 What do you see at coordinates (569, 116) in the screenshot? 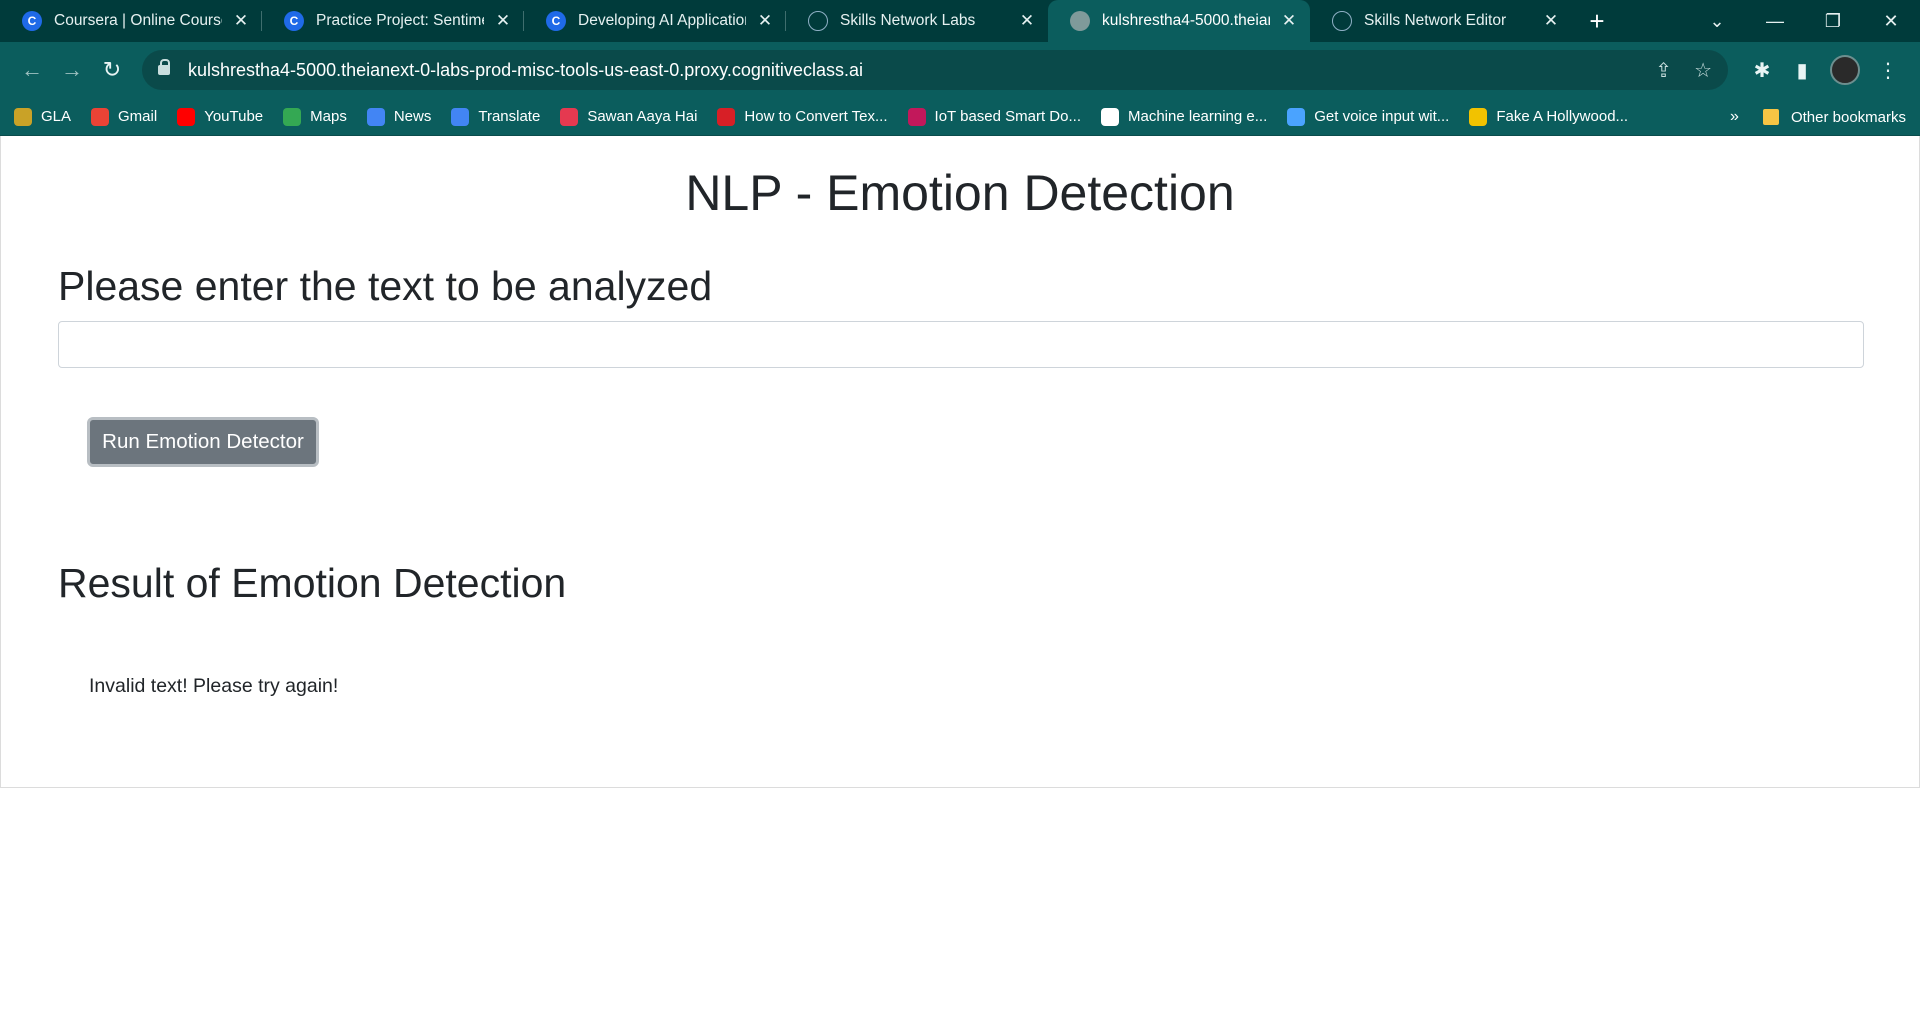
I see `music-icon` at bounding box center [569, 116].